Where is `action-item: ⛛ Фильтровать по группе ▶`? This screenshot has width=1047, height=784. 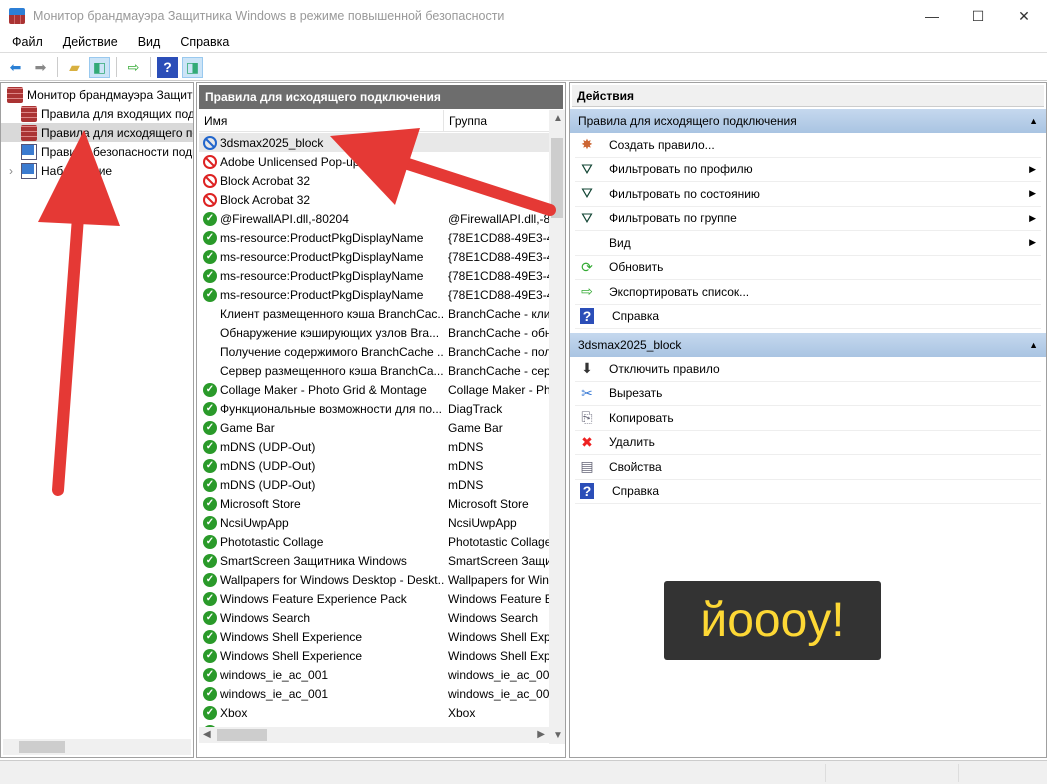 action-item: ⛛ Фильтровать по группе ▶ is located at coordinates (808, 219).